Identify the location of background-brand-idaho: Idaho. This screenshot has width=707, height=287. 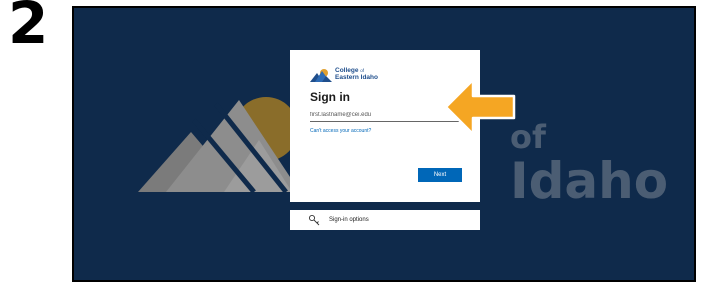
(589, 181).